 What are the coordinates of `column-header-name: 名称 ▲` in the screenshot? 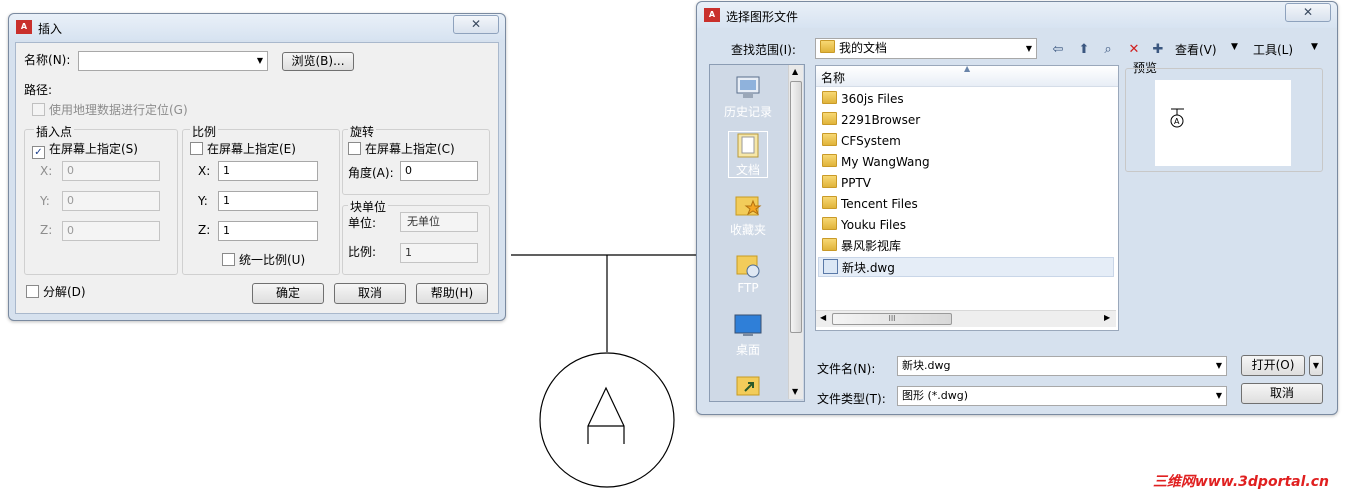 It's located at (967, 75).